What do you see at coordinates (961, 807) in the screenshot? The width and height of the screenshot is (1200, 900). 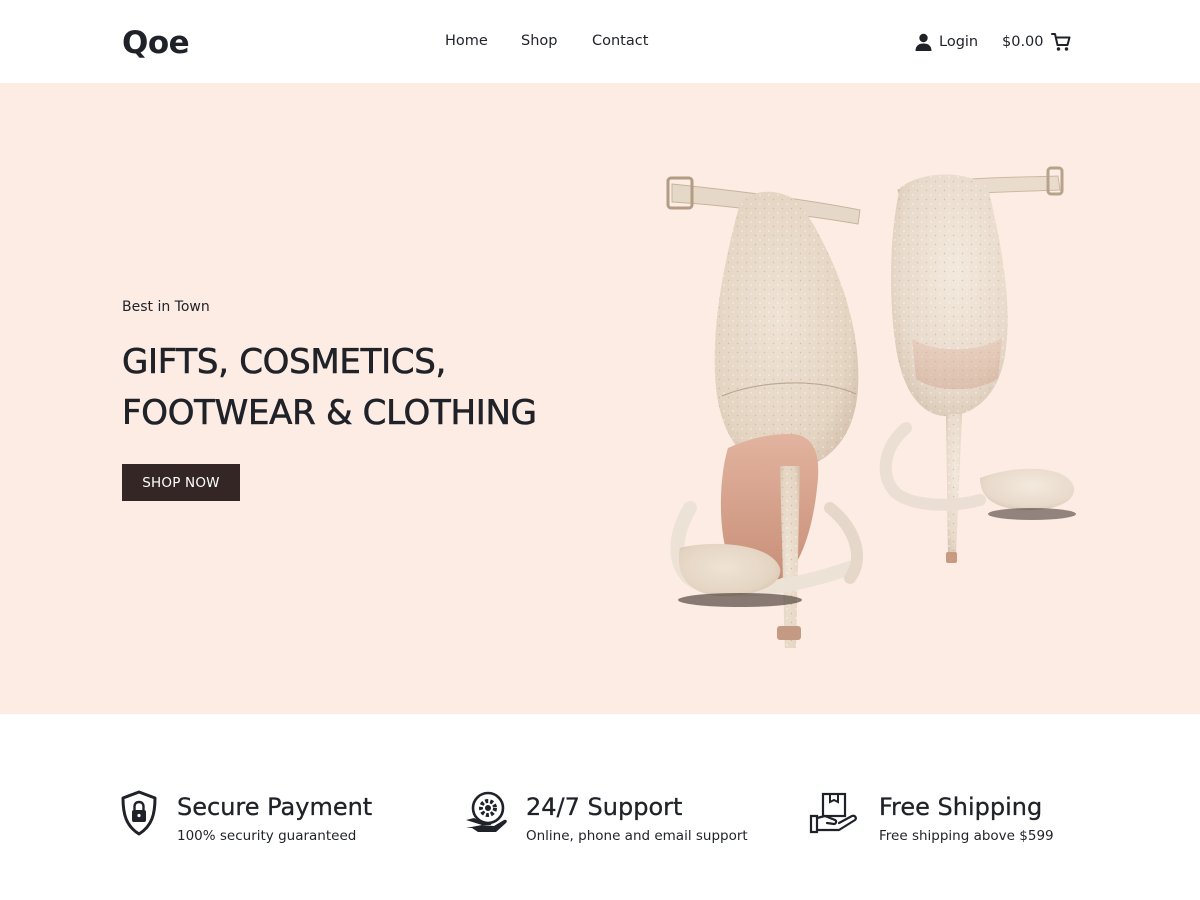 I see `feature-title: Free Shipping` at bounding box center [961, 807].